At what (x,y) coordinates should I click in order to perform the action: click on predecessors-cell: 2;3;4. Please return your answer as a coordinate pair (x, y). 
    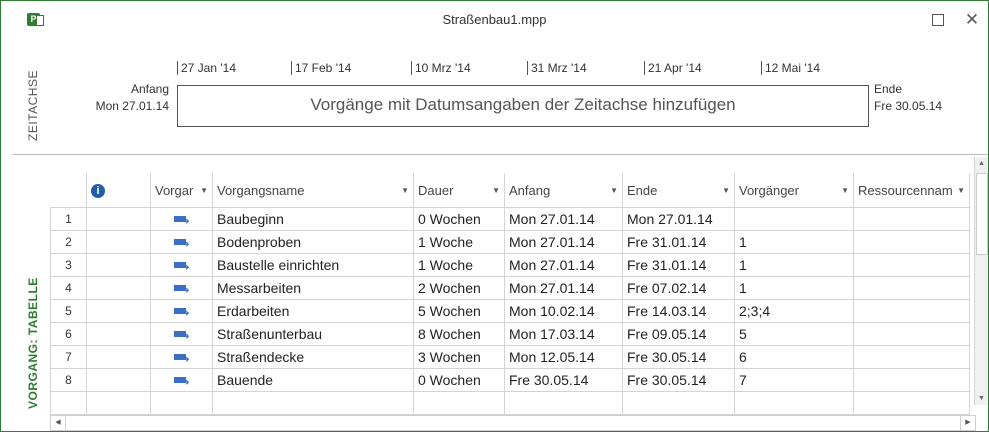
    Looking at the image, I should click on (794, 311).